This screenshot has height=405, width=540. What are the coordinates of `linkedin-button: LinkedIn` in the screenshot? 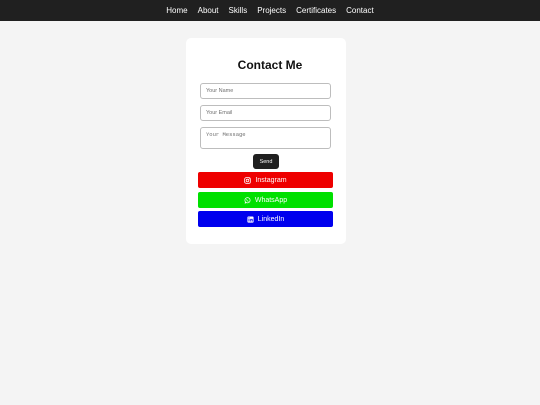 It's located at (265, 219).